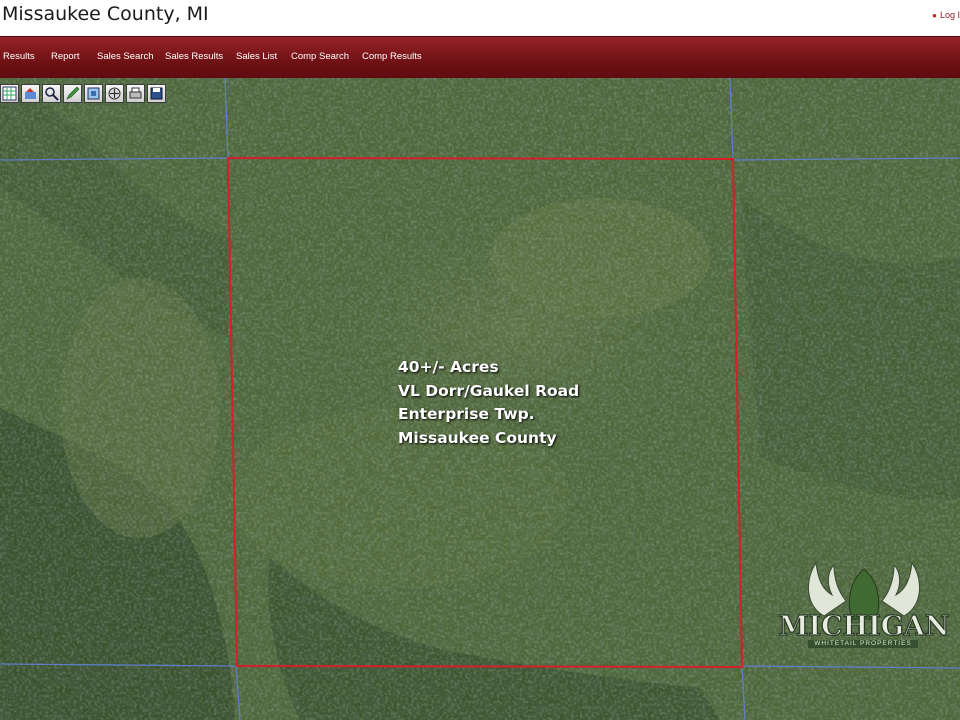  What do you see at coordinates (93, 93) in the screenshot?
I see `measure-icon` at bounding box center [93, 93].